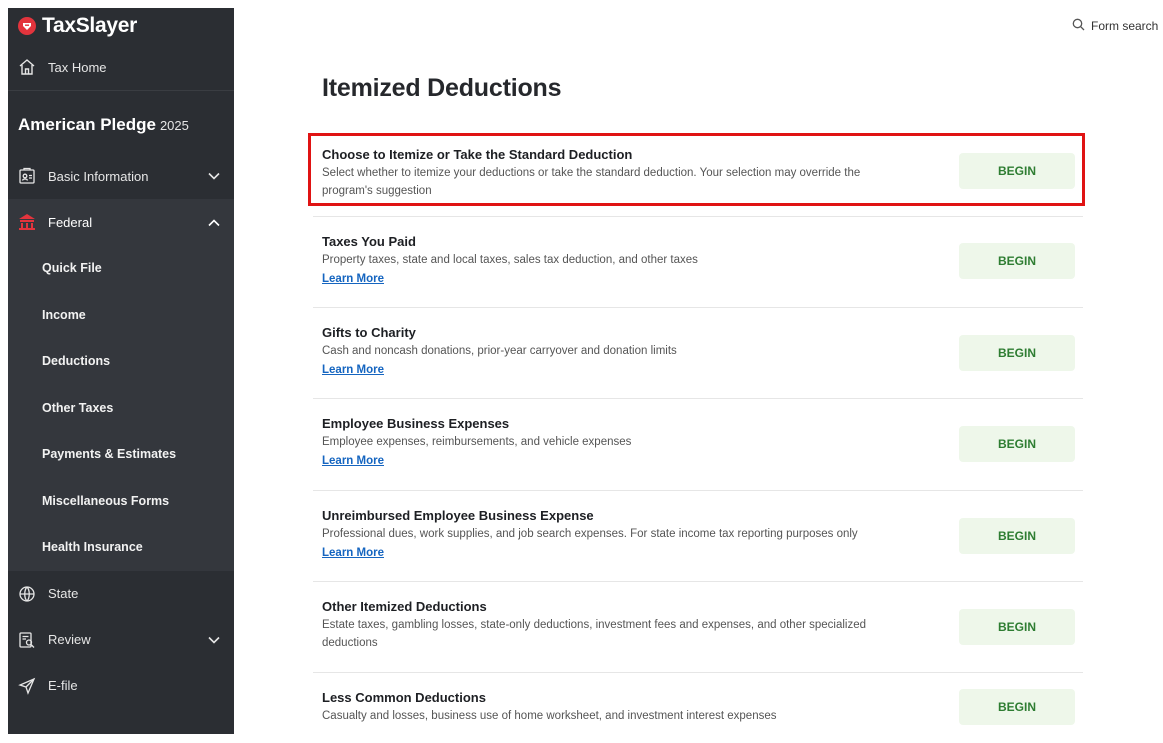  I want to click on brand-logo: TaxSlayer, so click(121, 26).